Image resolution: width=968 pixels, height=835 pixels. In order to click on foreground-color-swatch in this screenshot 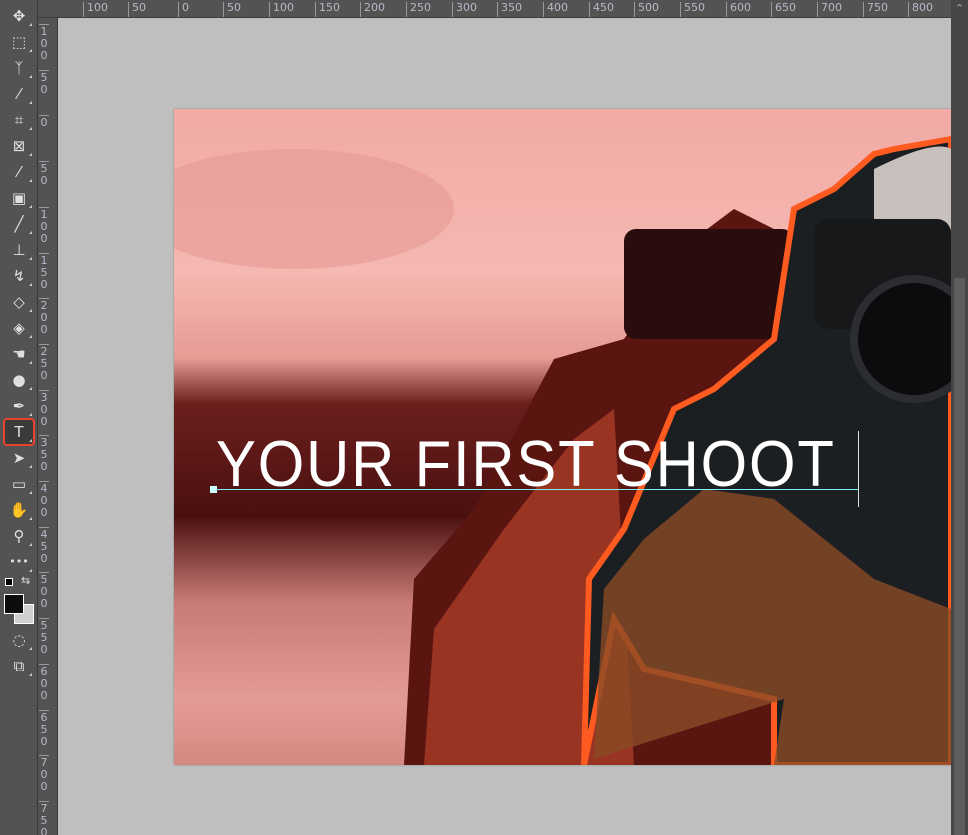, I will do `click(14, 604)`.